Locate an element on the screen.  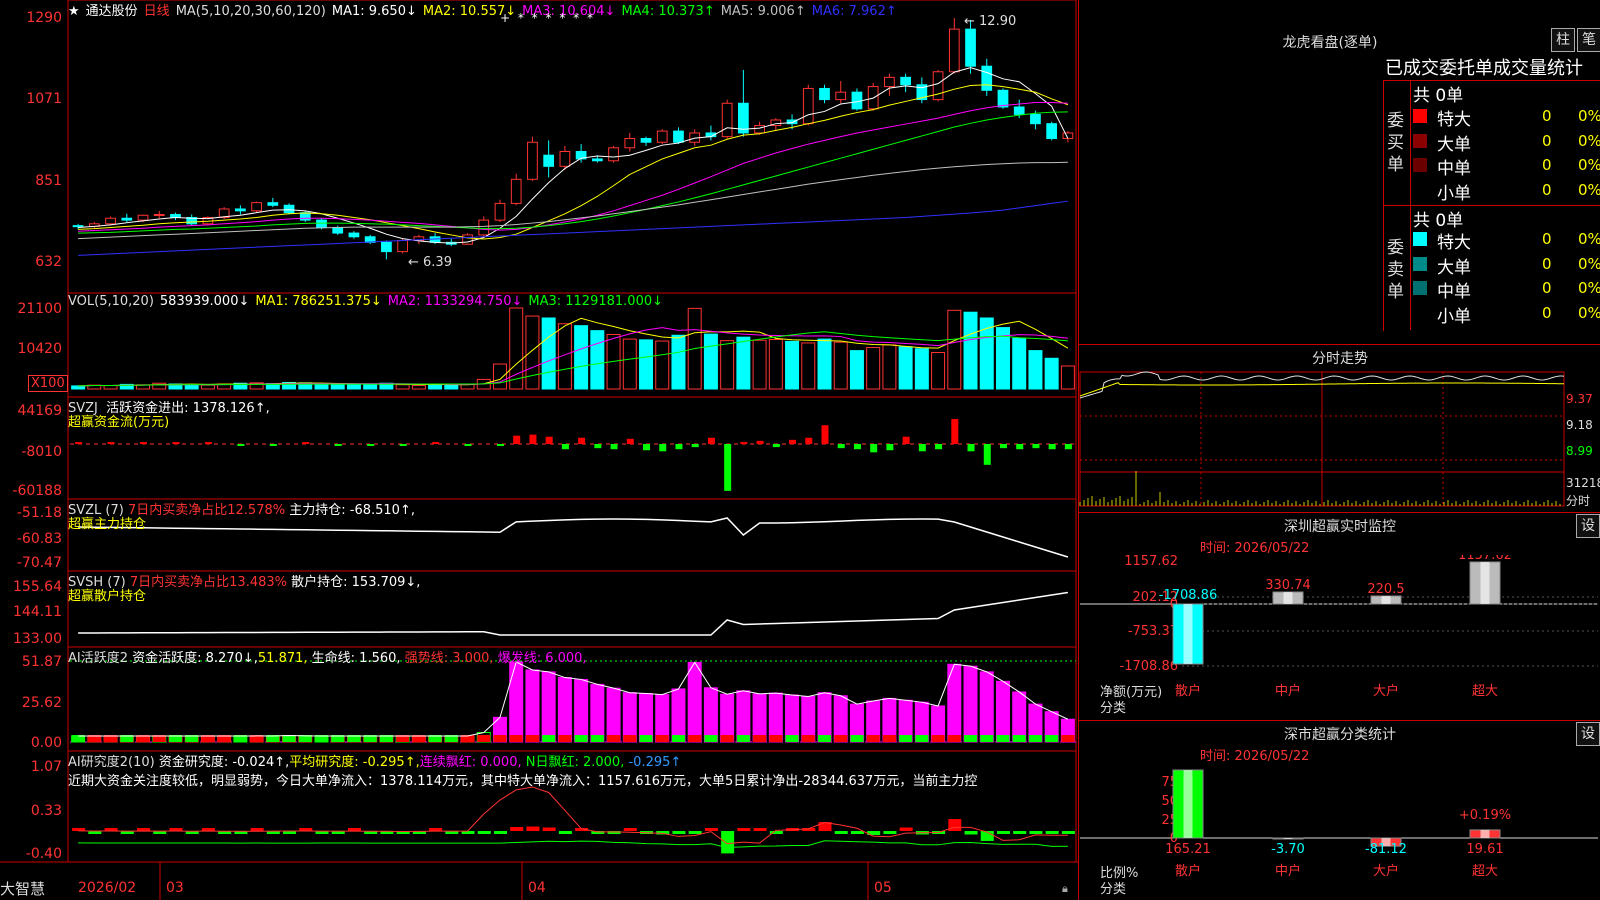
activity-bars is located at coordinates (573, 702).